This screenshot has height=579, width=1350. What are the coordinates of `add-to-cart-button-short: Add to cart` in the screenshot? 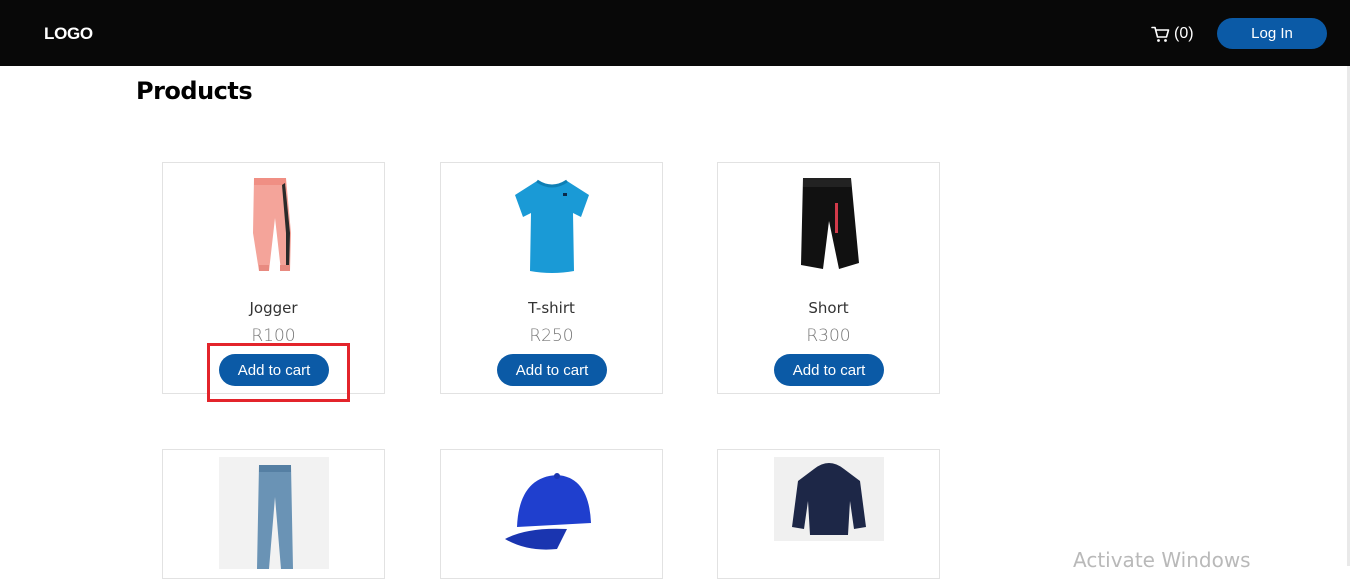 It's located at (829, 370).